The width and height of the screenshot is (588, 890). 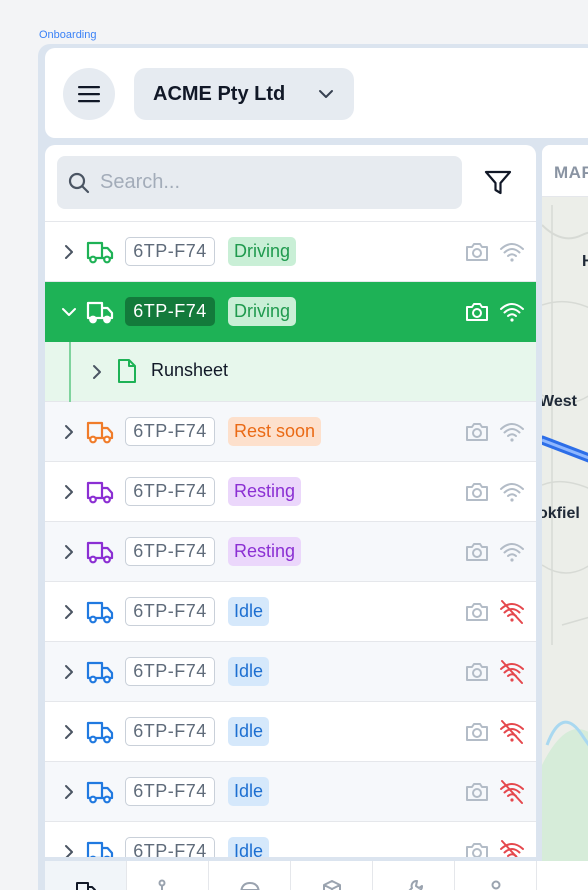 What do you see at coordinates (496, 875) in the screenshot?
I see `nav-item-user` at bounding box center [496, 875].